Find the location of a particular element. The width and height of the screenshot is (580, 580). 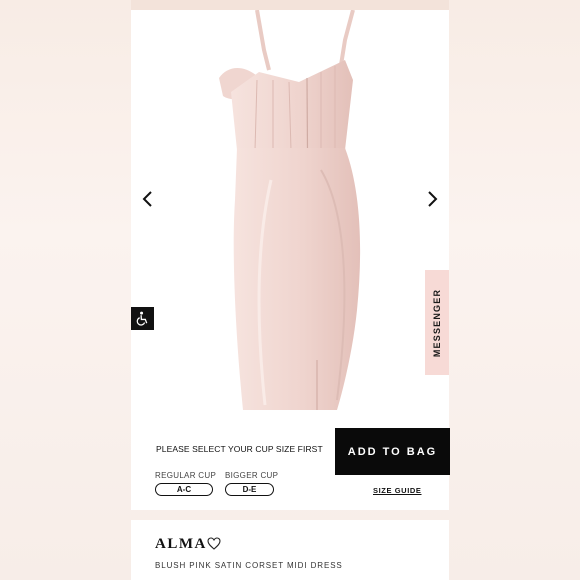

previous-image-chevron-icon is located at coordinates (148, 199).